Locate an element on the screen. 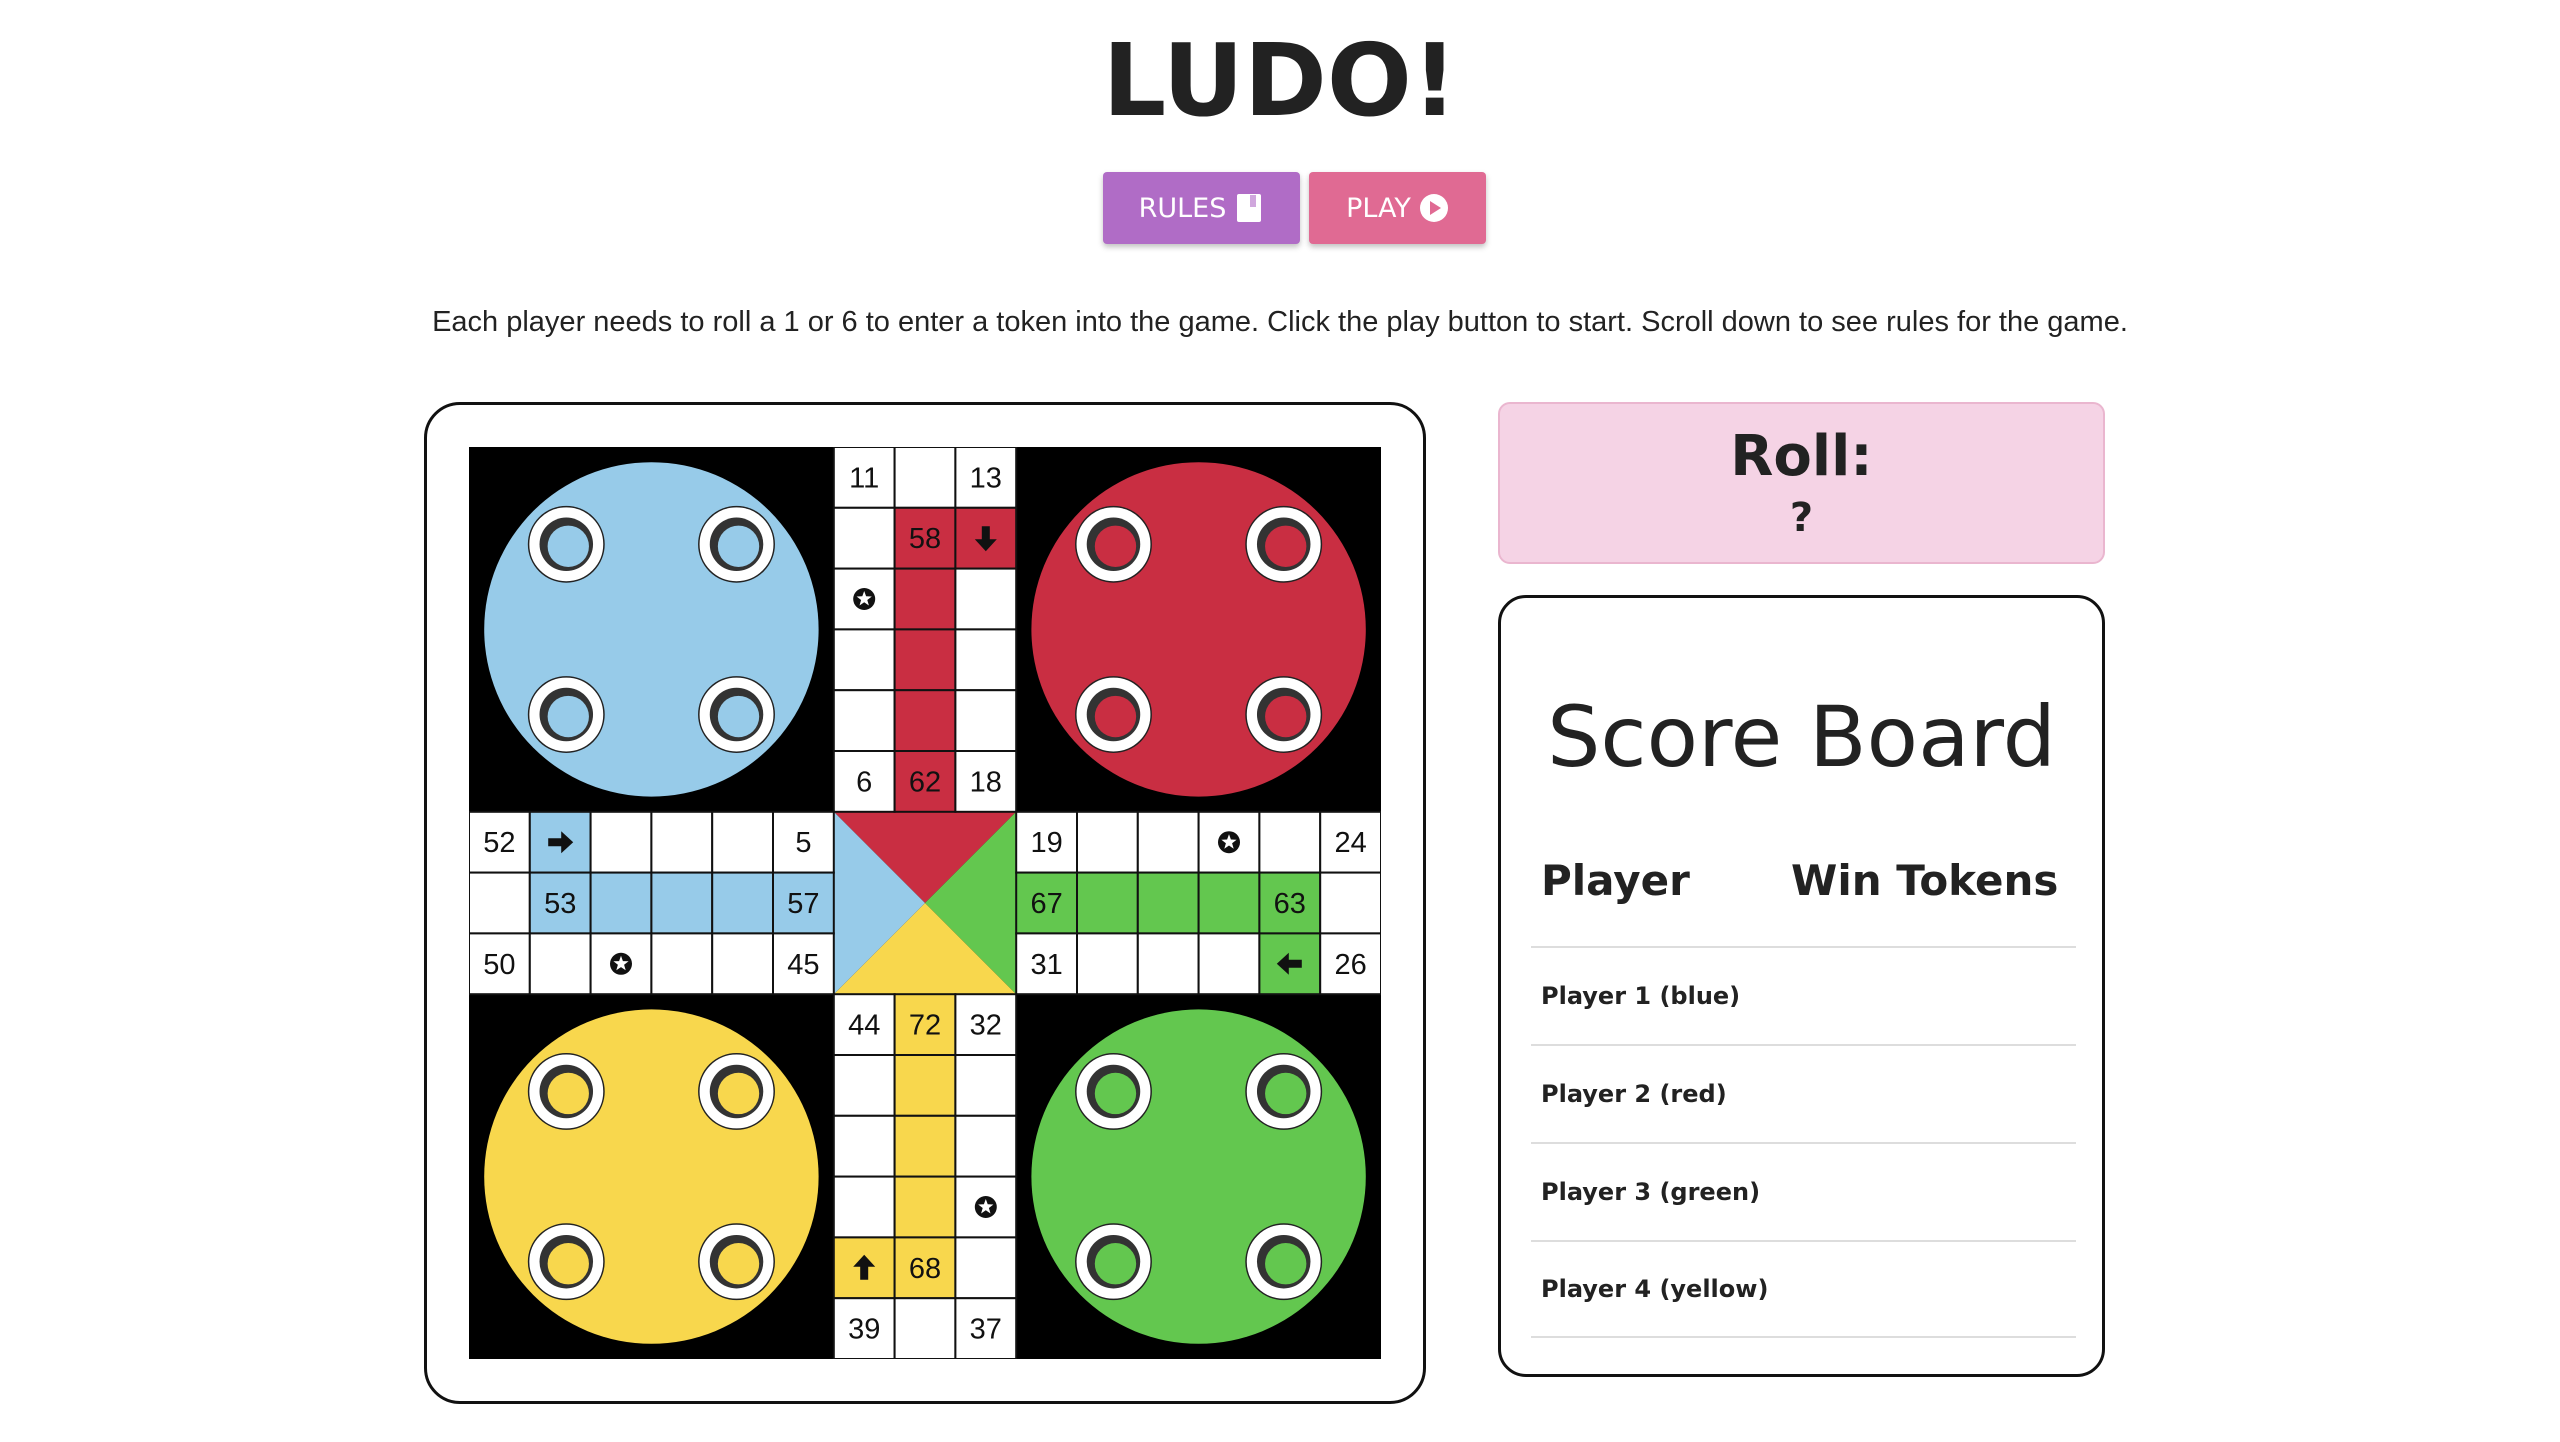 The height and width of the screenshot is (1442, 2560). scoreboard-row: Player 1 (blue) is located at coordinates (1803, 995).